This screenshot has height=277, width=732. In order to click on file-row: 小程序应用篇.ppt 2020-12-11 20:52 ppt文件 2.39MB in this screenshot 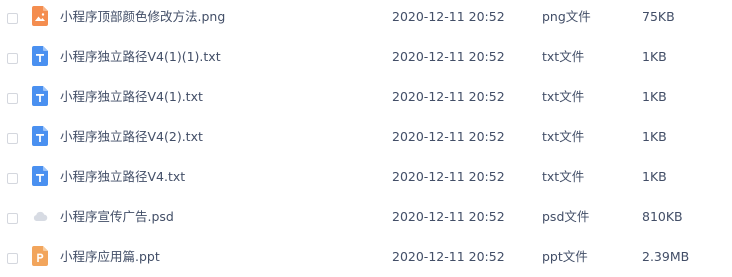, I will do `click(366, 258)`.